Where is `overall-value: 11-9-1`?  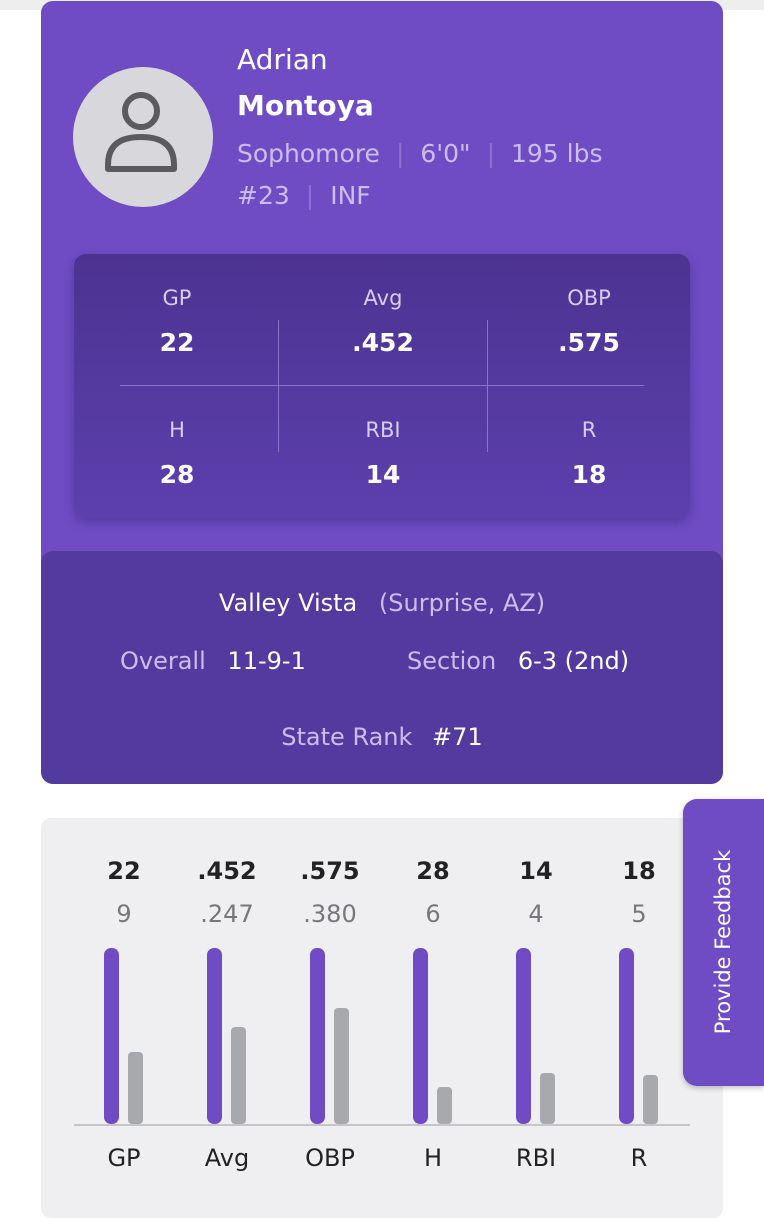 overall-value: 11-9-1 is located at coordinates (266, 661).